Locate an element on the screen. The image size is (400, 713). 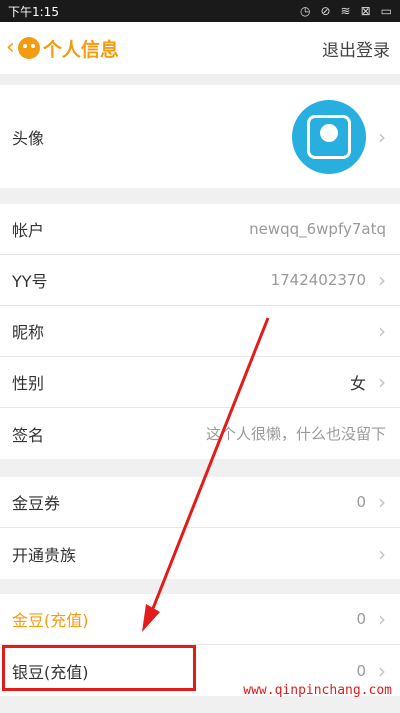
annotation-highlight-box is located at coordinates (99, 668).